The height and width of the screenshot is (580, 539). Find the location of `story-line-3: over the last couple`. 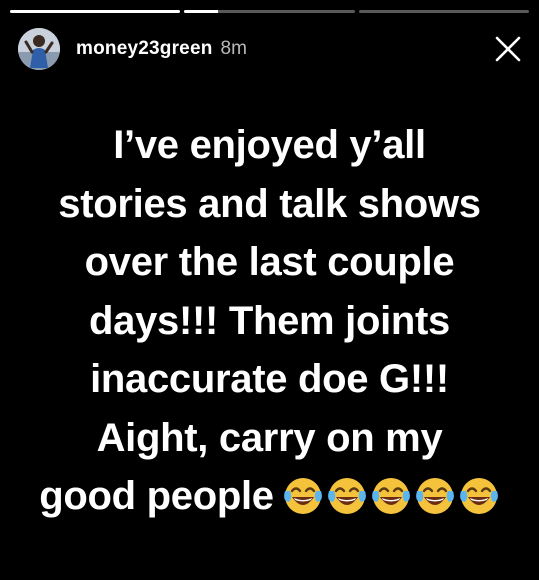

story-line-3: over the last couple is located at coordinates (269, 262).